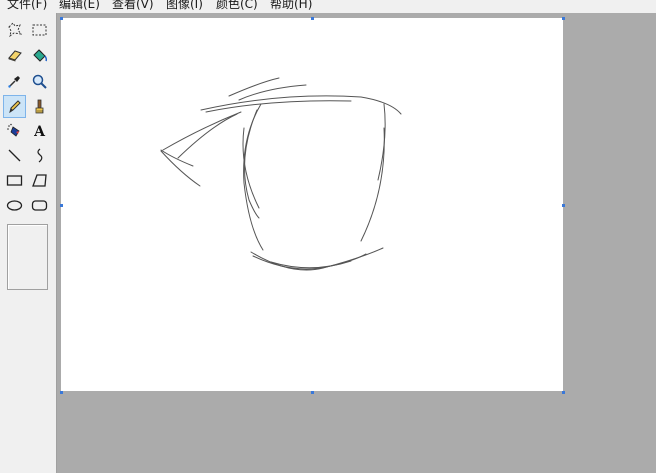 The image size is (656, 473). I want to click on ellipse-icon, so click(14, 205).